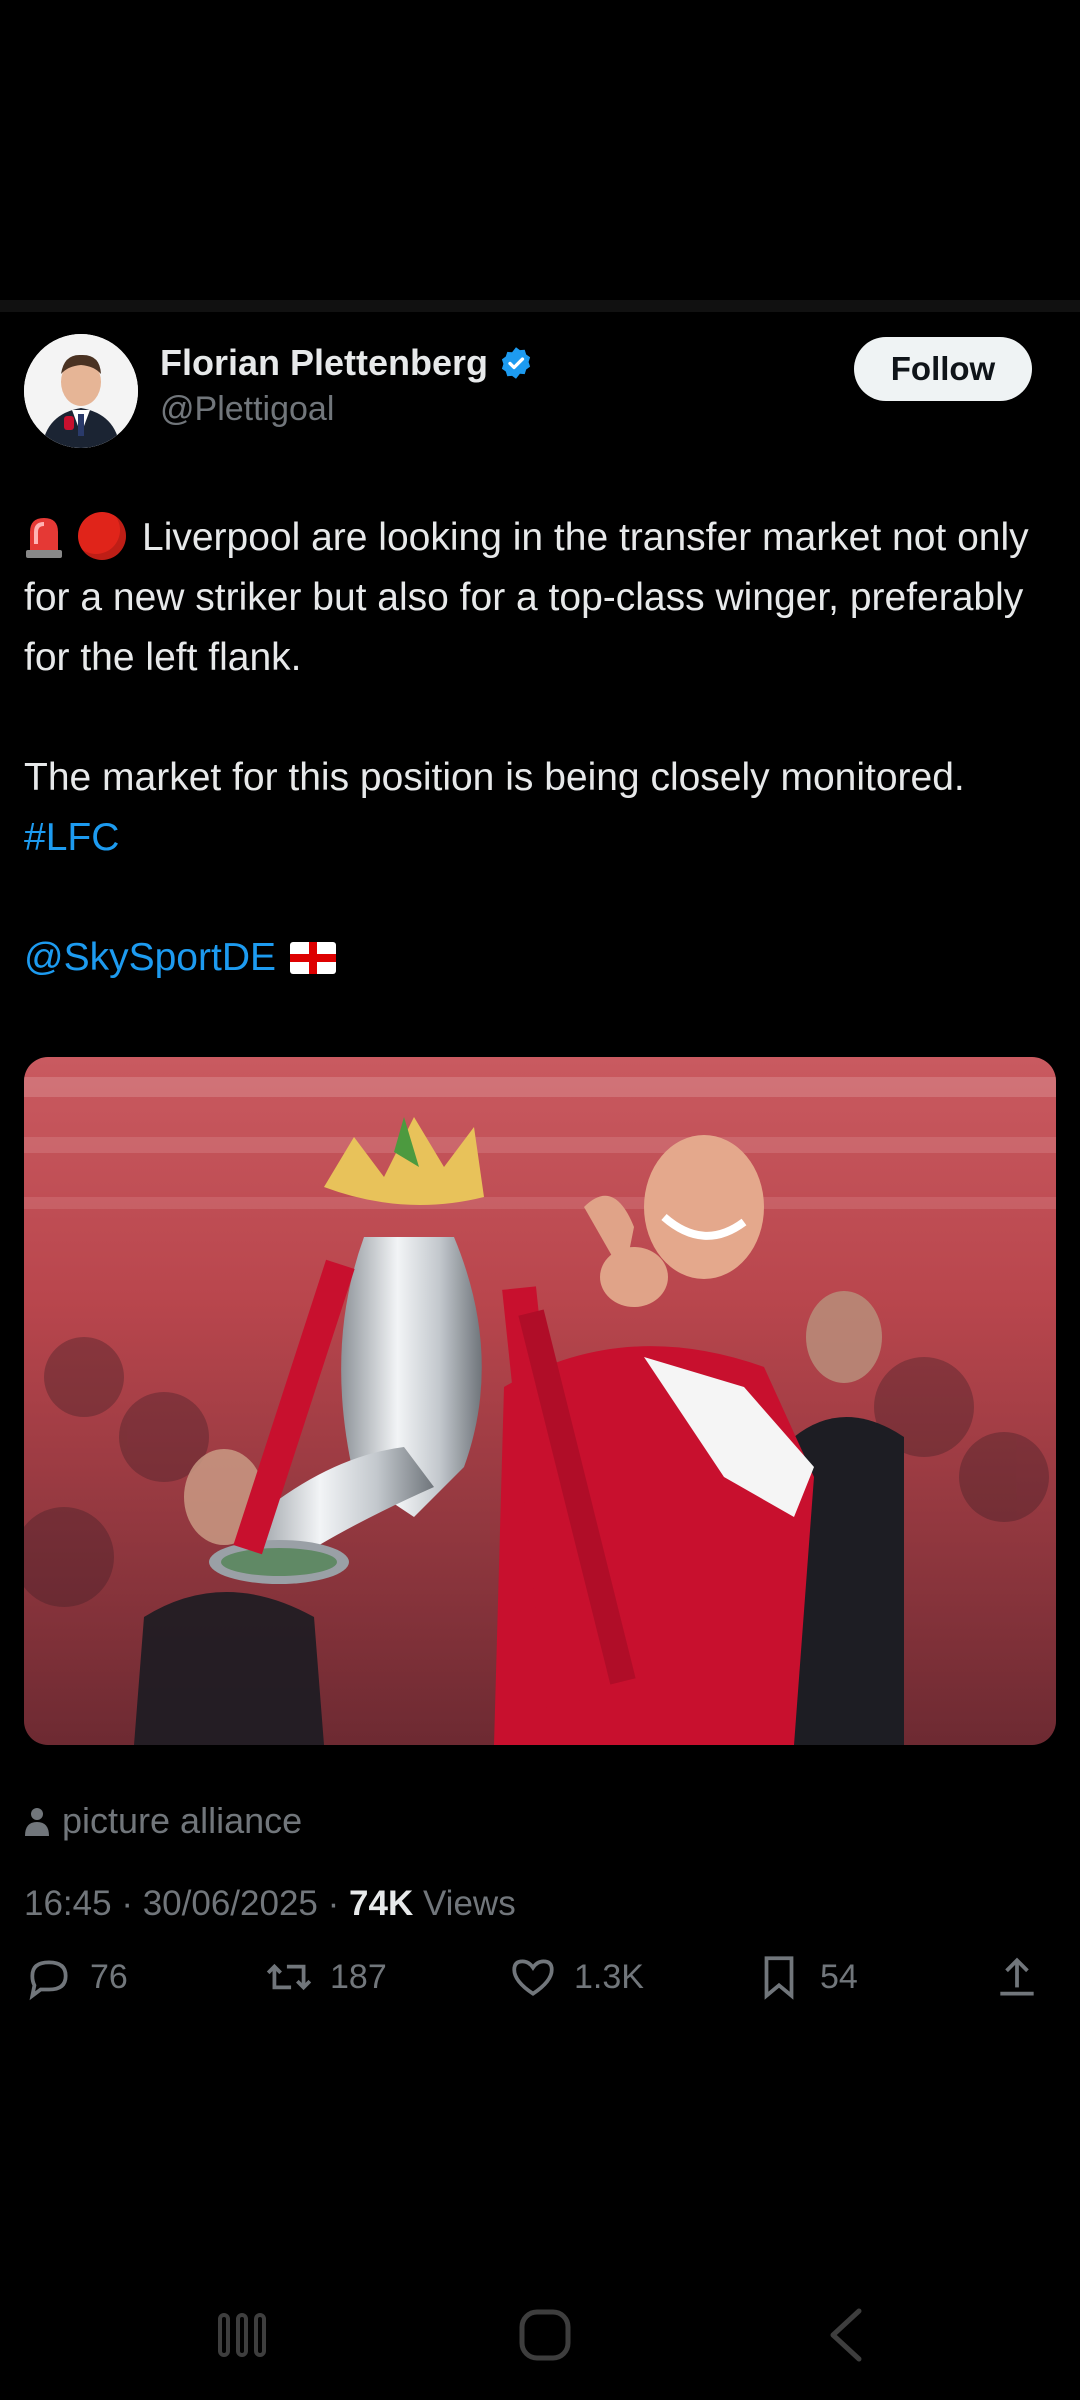  I want to click on siren-emoji-icon, so click(44, 538).